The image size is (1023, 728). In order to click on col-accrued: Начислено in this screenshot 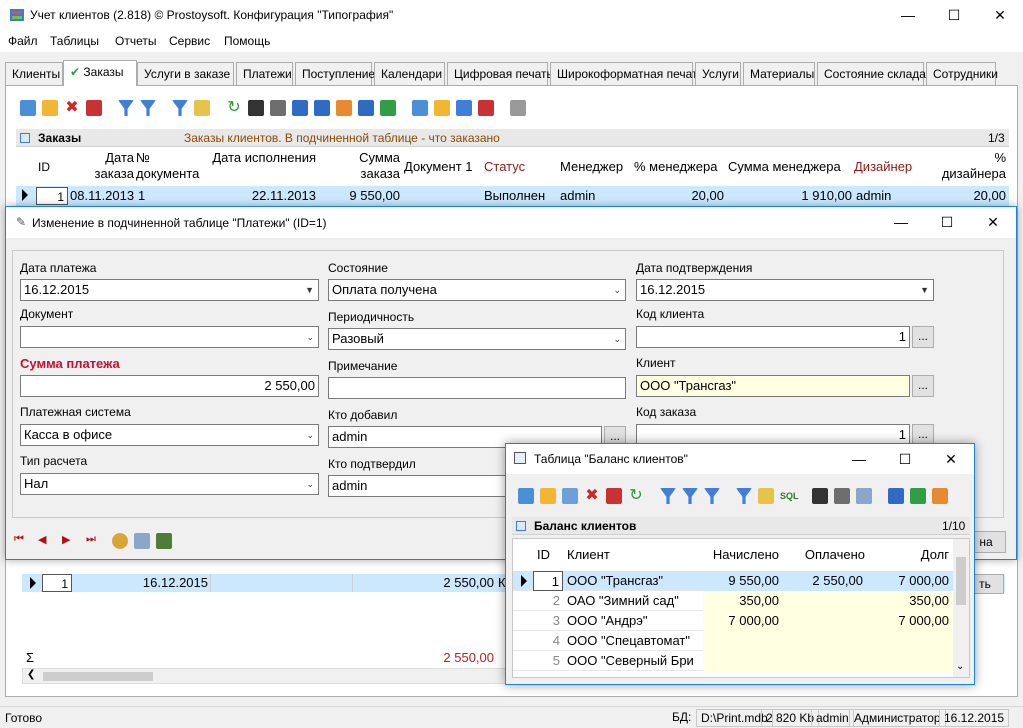, I will do `click(742, 555)`.